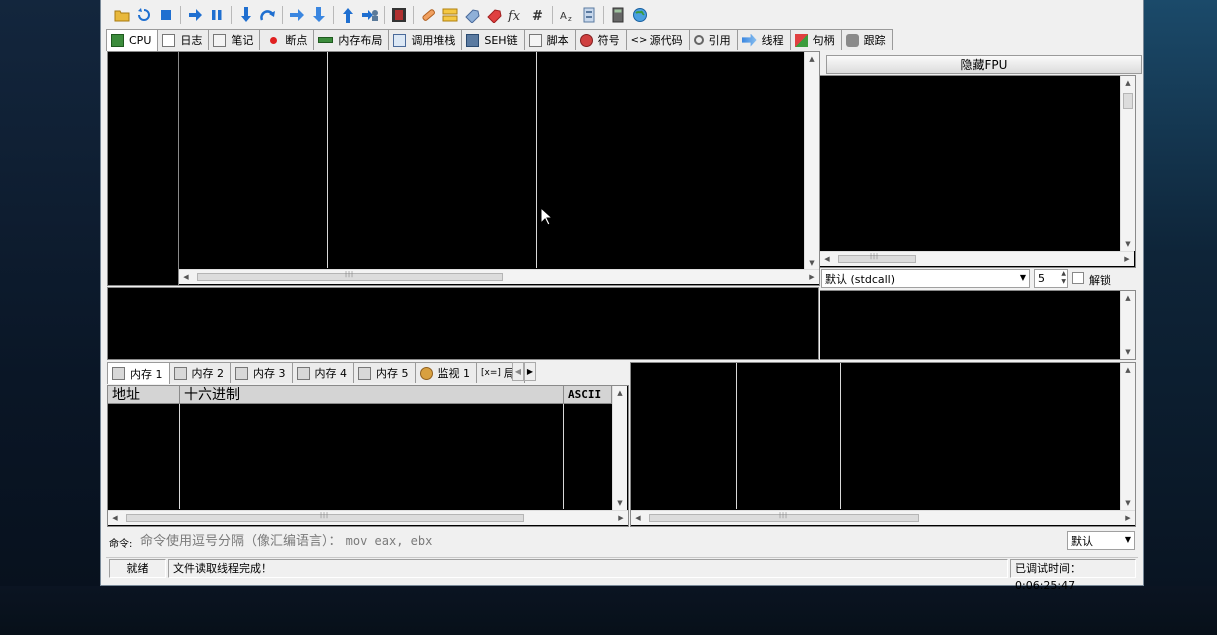 Image resolution: width=1217 pixels, height=635 pixels. What do you see at coordinates (883, 517) in the screenshot?
I see `stack-horizontal-scrollbar: ◀ ||| ▶` at bounding box center [883, 517].